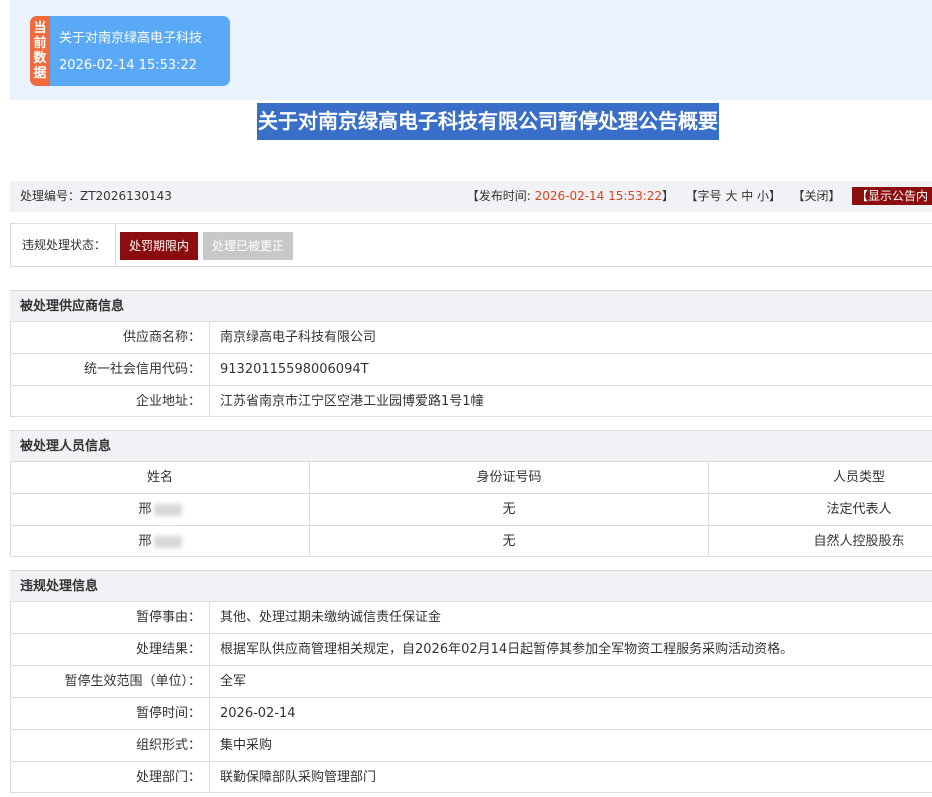  What do you see at coordinates (763, 196) in the screenshot?
I see `font-small-link: 小` at bounding box center [763, 196].